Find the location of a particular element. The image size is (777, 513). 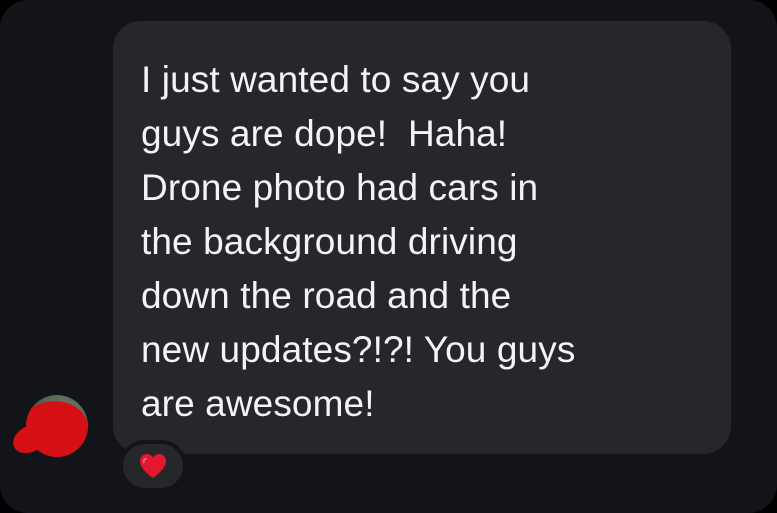

message-line: I just wanted to say you is located at coordinates (336, 79).